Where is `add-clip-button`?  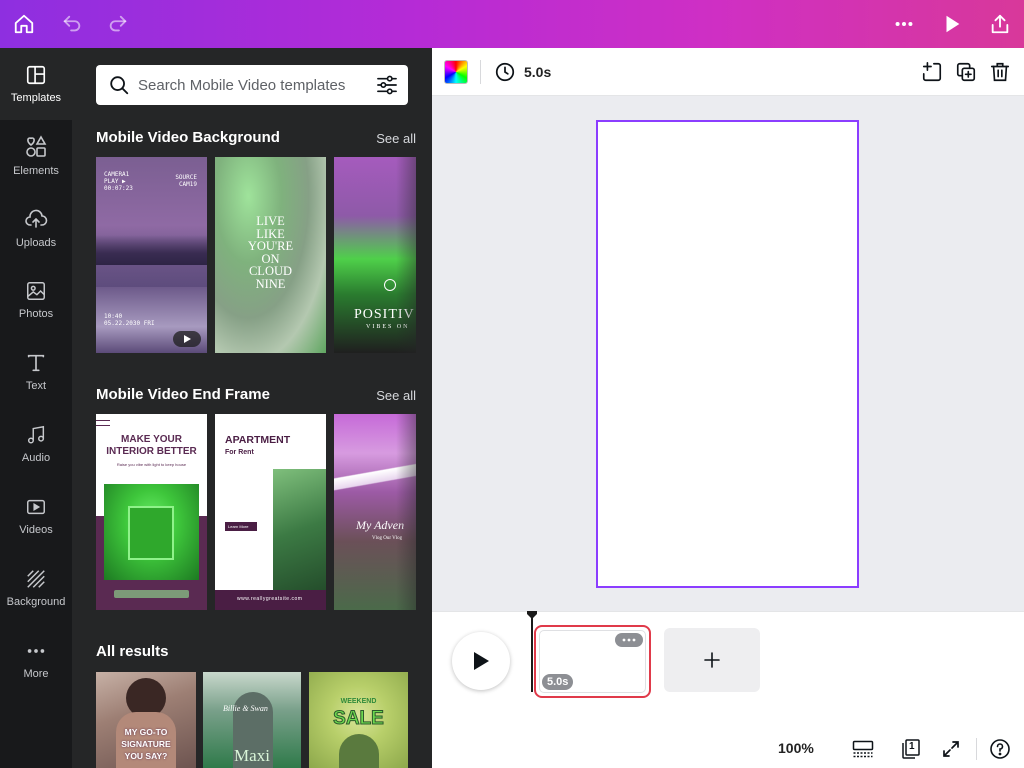 add-clip-button is located at coordinates (712, 660).